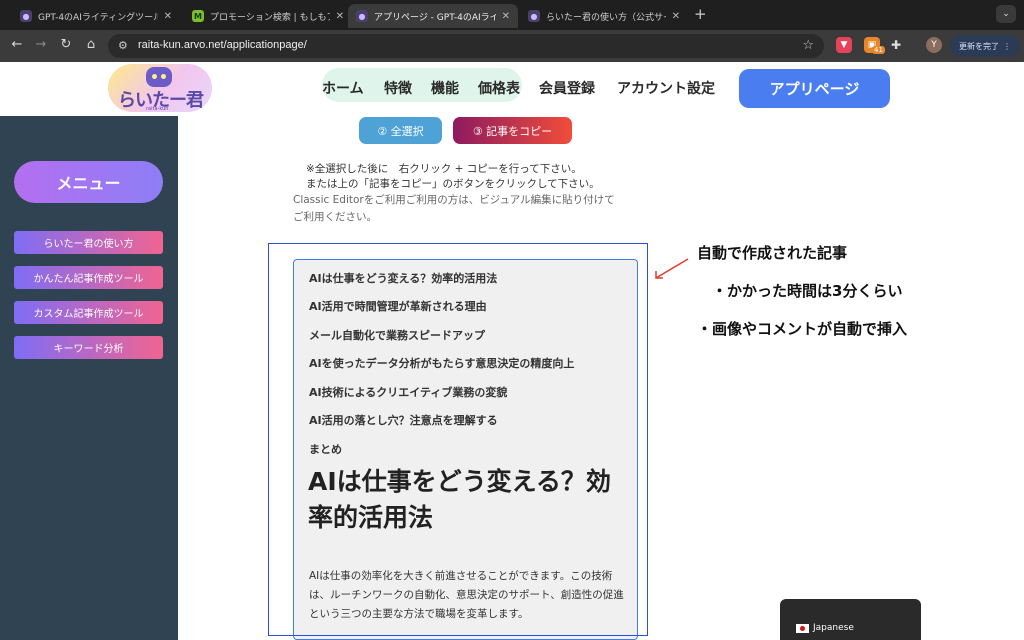 The height and width of the screenshot is (640, 1024). I want to click on back-icon: ←, so click(17, 44).